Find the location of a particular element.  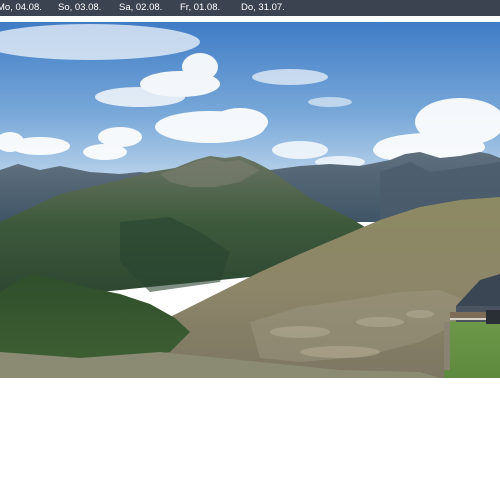

date-tab-do-31-07: Do, 31.07. is located at coordinates (276, 8).